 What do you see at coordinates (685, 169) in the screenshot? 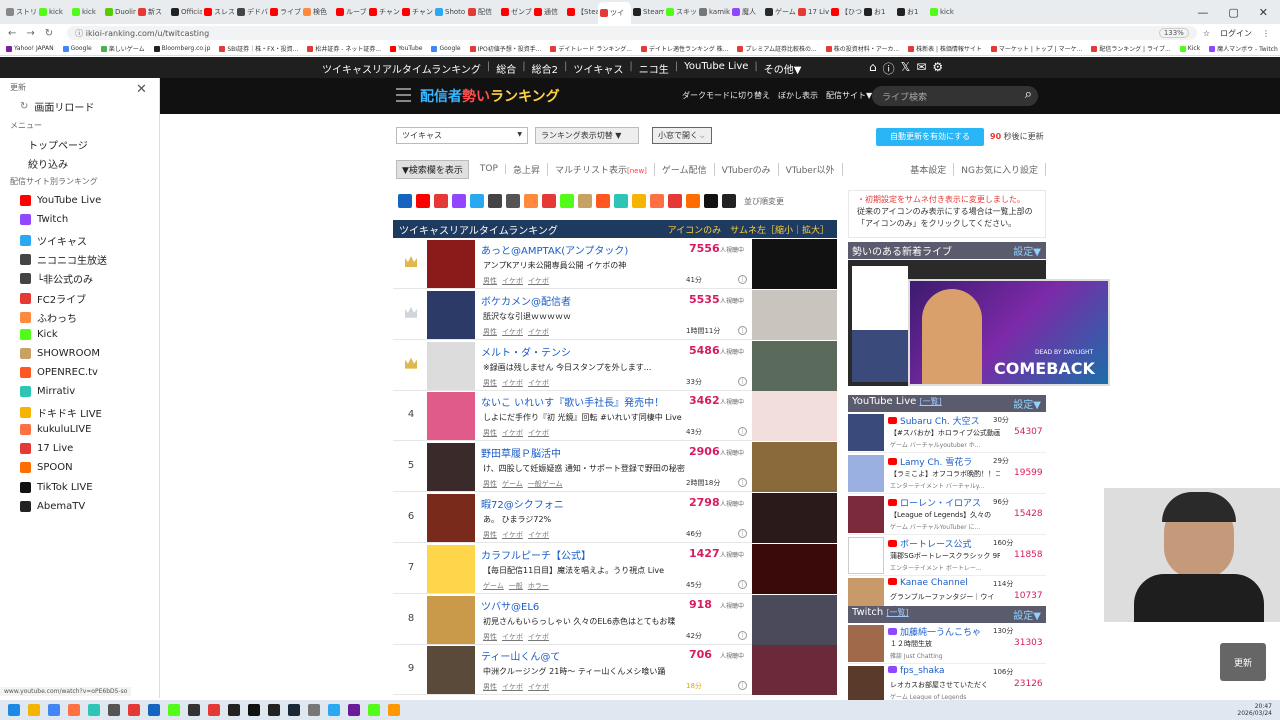
I see `filter-link: ゲーム配信` at bounding box center [685, 169].